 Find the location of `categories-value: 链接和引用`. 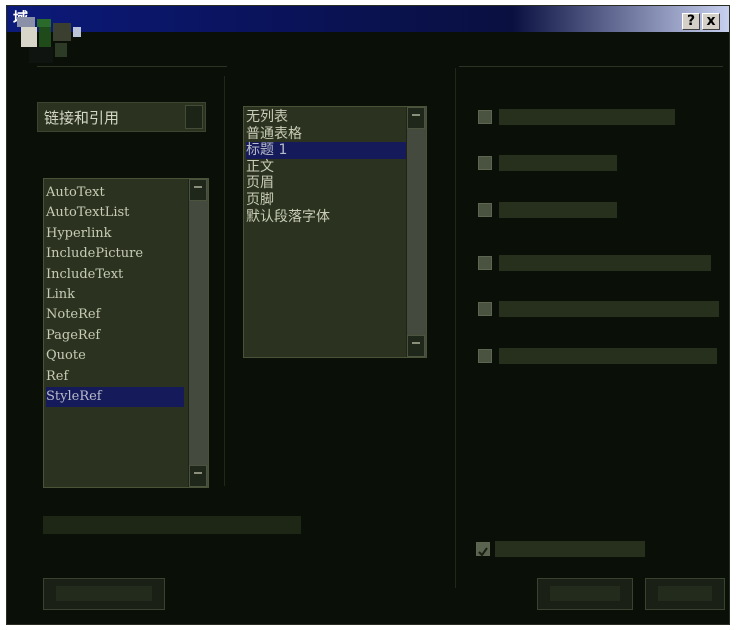

categories-value: 链接和引用 is located at coordinates (82, 118).